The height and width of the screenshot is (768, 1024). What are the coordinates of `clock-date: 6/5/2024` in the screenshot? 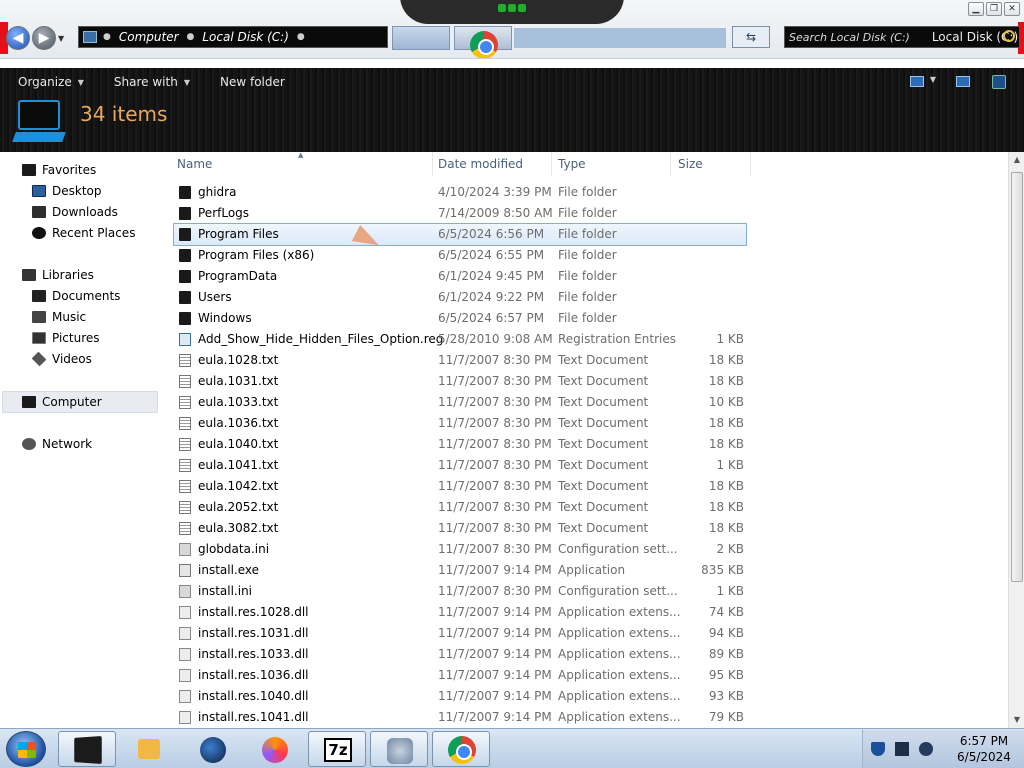 It's located at (984, 757).